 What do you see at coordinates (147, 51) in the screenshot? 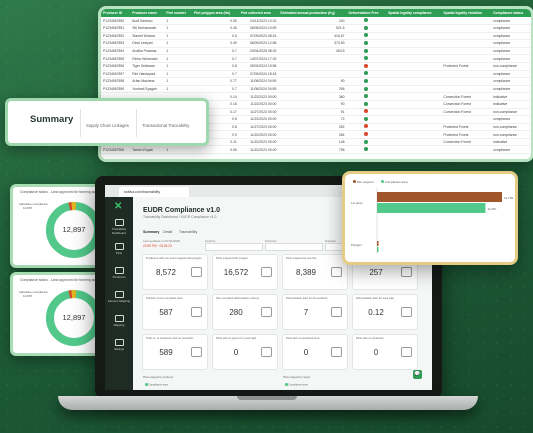
I see `table-cell: Andika Pratama` at bounding box center [147, 51].